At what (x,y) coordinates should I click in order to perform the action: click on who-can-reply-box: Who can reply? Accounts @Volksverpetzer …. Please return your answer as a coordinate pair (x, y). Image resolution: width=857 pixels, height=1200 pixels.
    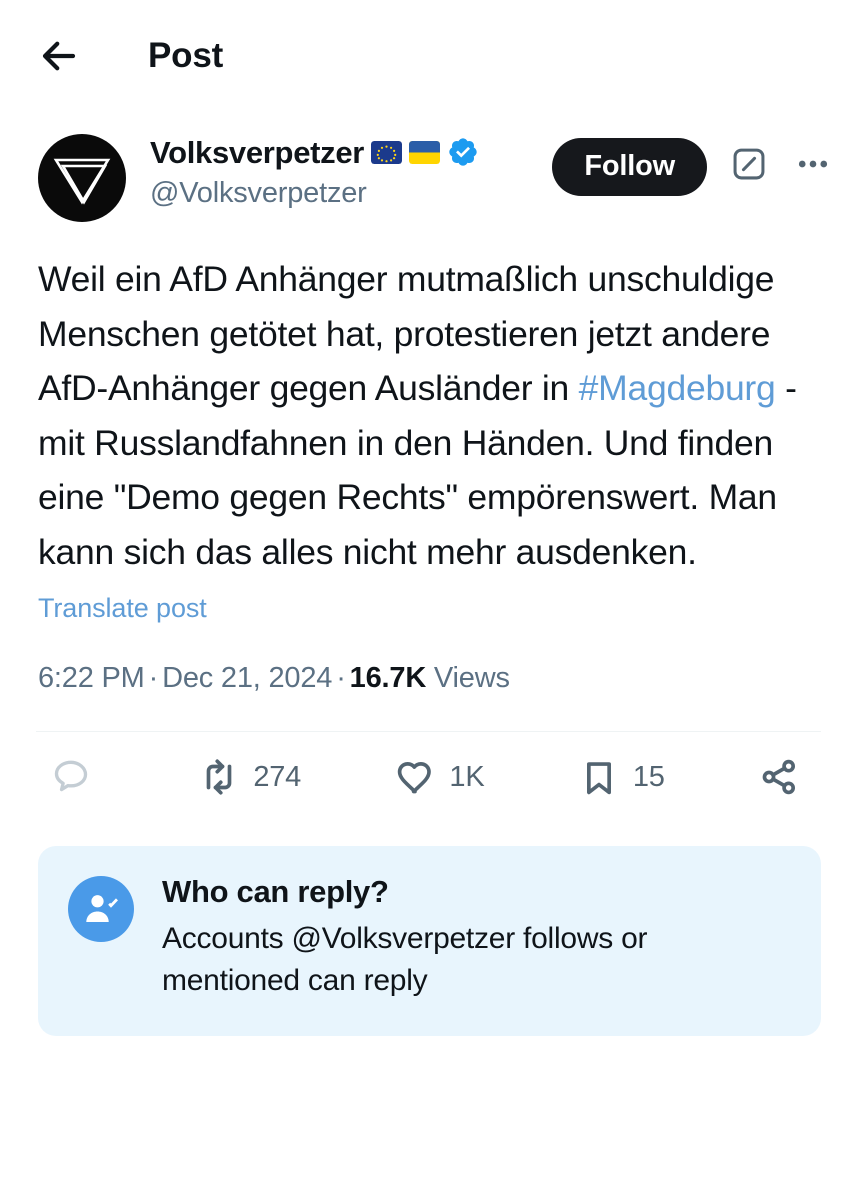
    Looking at the image, I should click on (429, 941).